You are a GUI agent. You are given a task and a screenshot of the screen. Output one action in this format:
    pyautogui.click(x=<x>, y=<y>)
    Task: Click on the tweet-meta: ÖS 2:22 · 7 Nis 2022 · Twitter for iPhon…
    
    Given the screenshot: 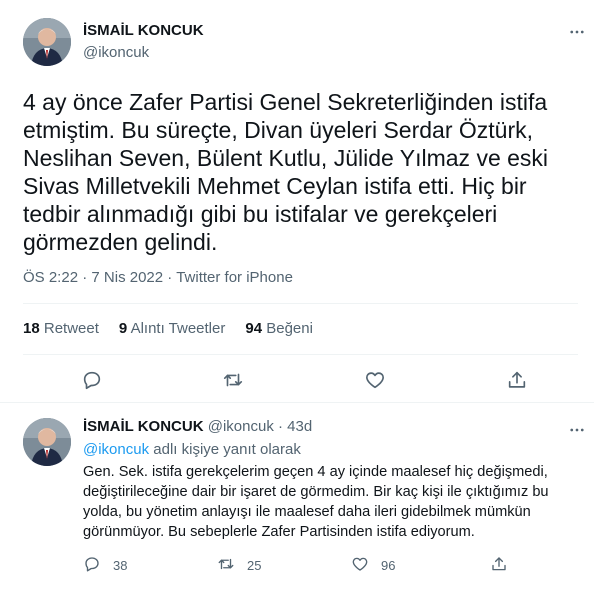 What is the action you would take?
    pyautogui.click(x=158, y=277)
    